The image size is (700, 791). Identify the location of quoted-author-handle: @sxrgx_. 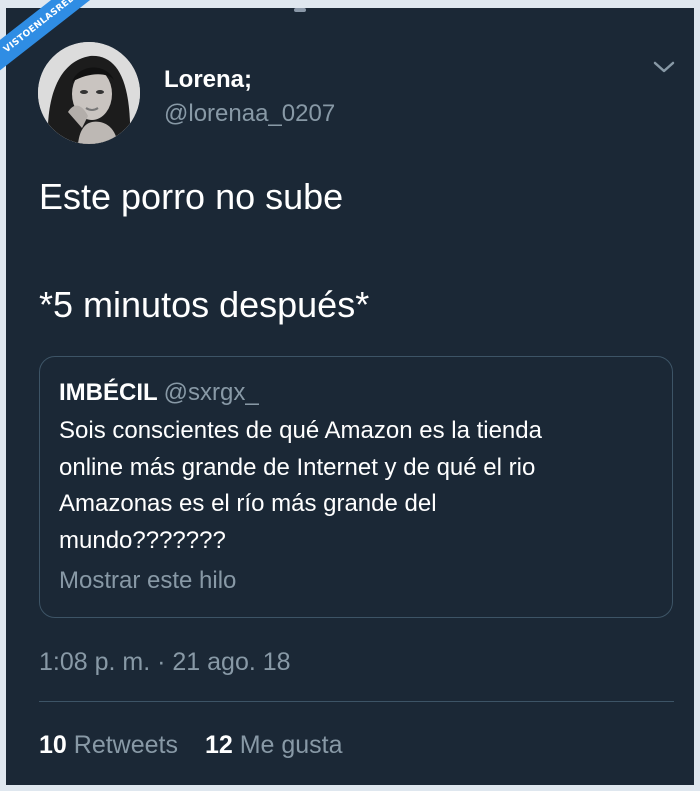
(211, 392).